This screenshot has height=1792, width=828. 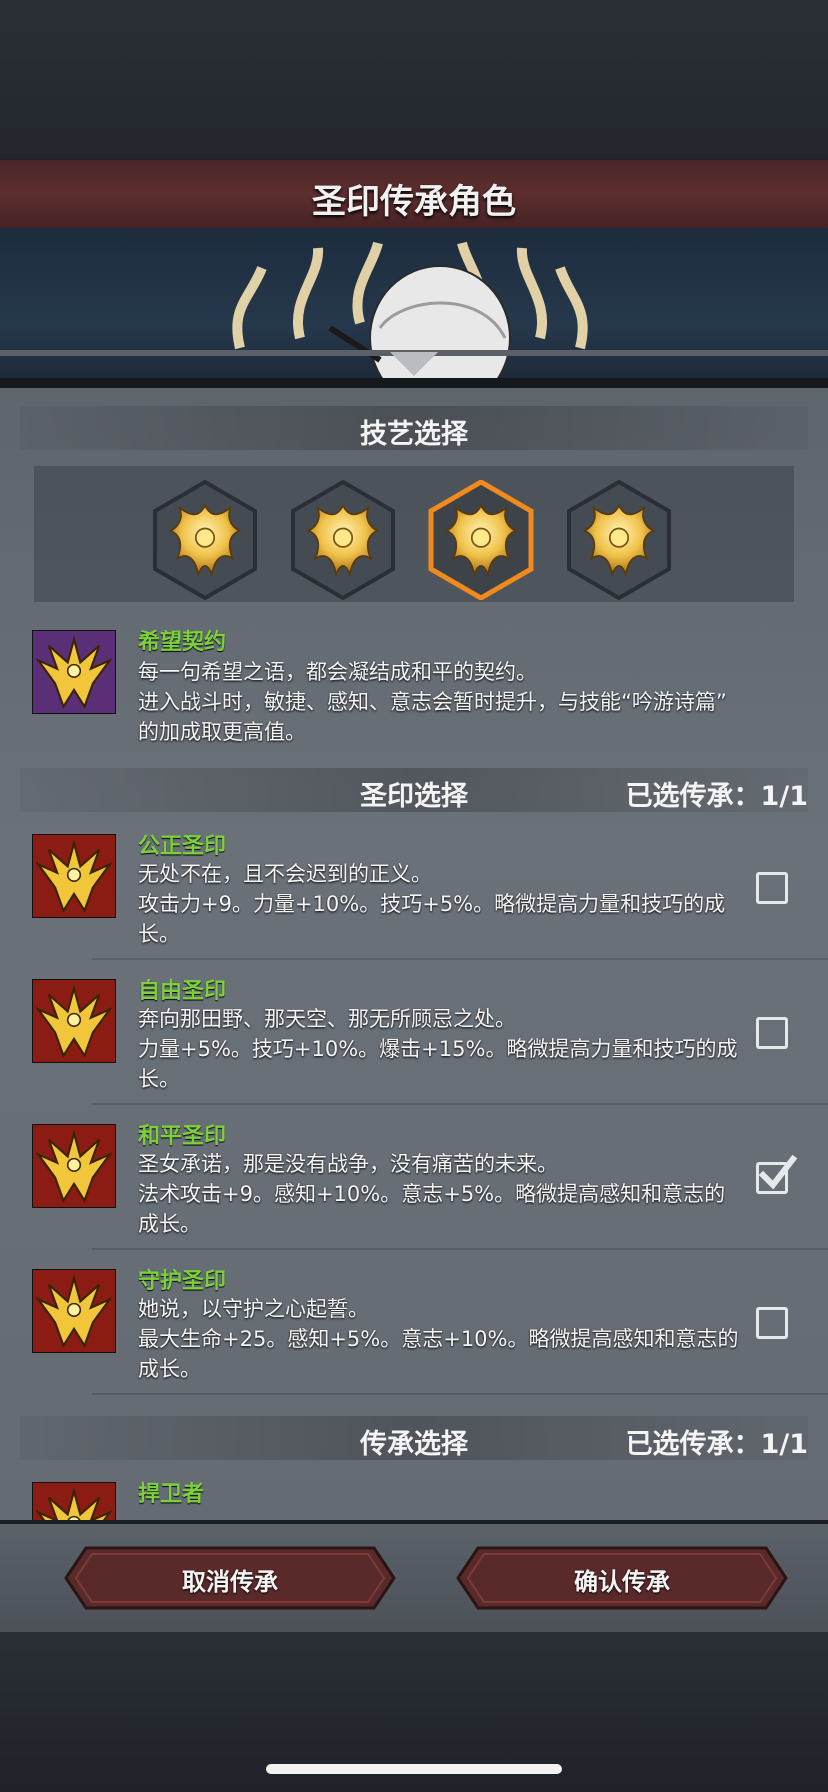 What do you see at coordinates (74, 1501) in the screenshot?
I see `defender-icon` at bounding box center [74, 1501].